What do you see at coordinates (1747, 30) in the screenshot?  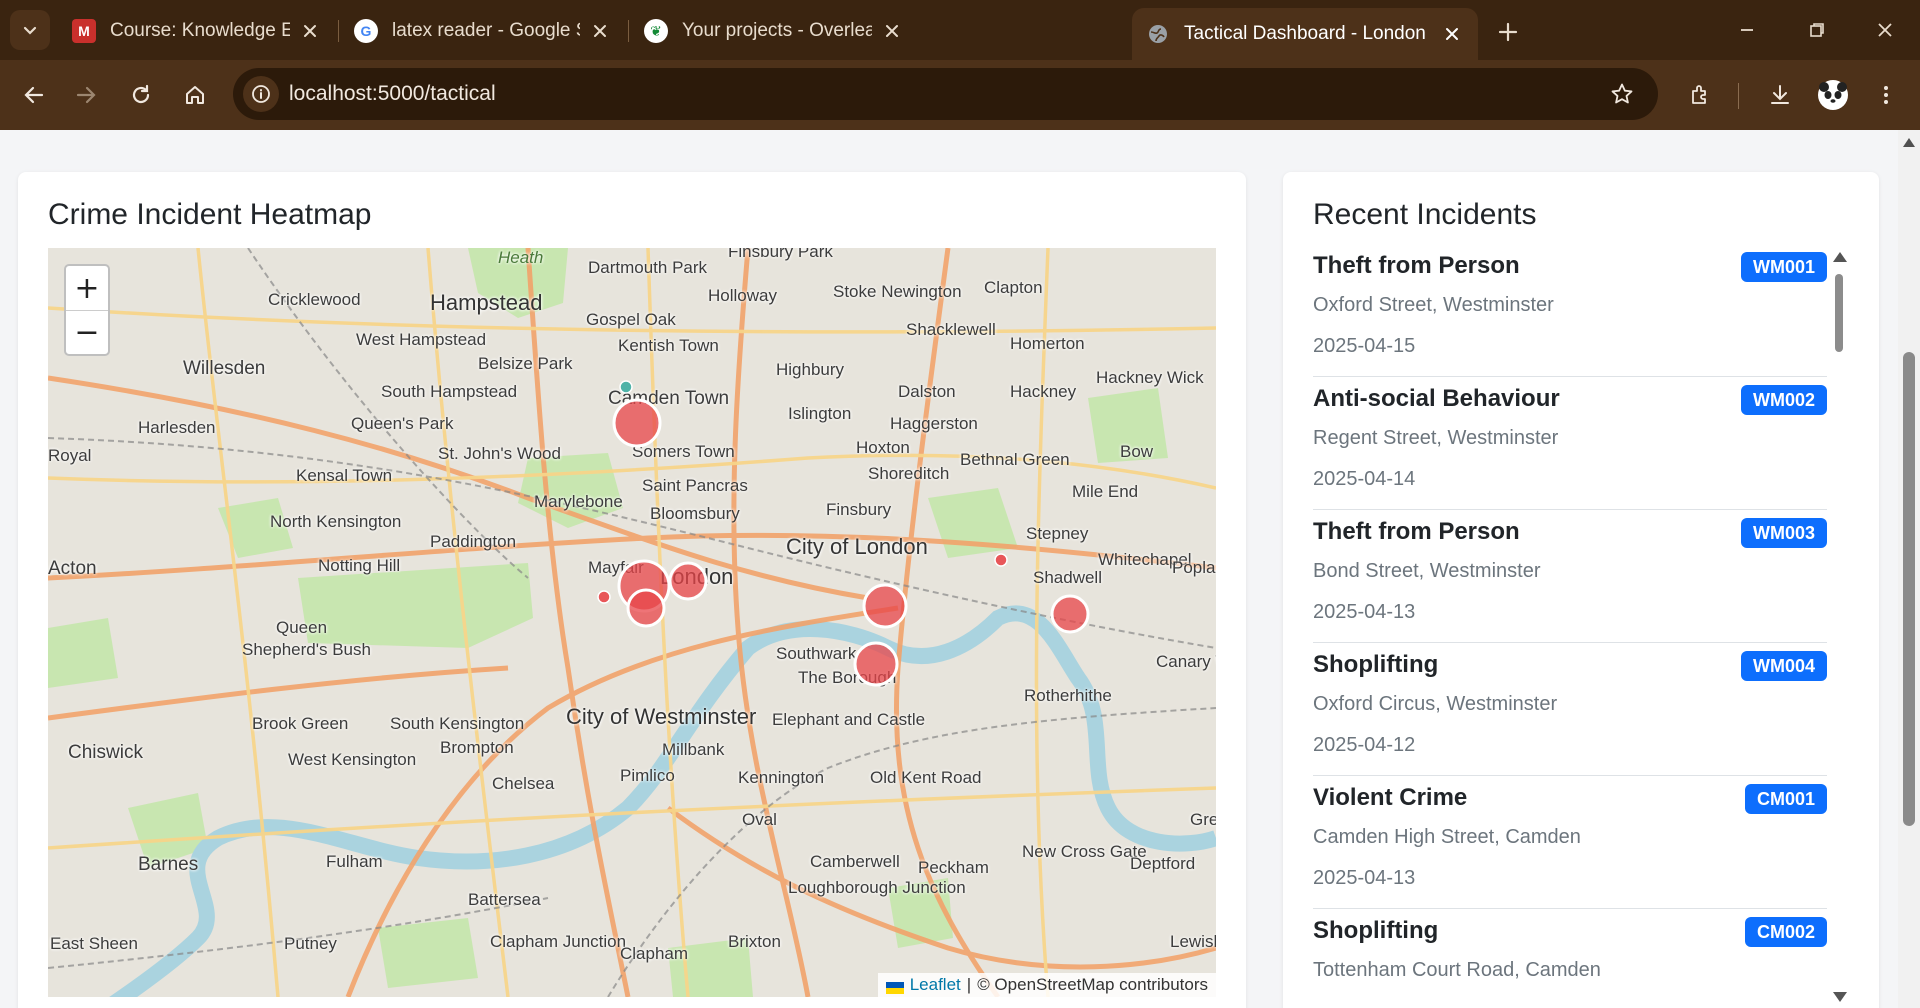 I see `minimize-button` at bounding box center [1747, 30].